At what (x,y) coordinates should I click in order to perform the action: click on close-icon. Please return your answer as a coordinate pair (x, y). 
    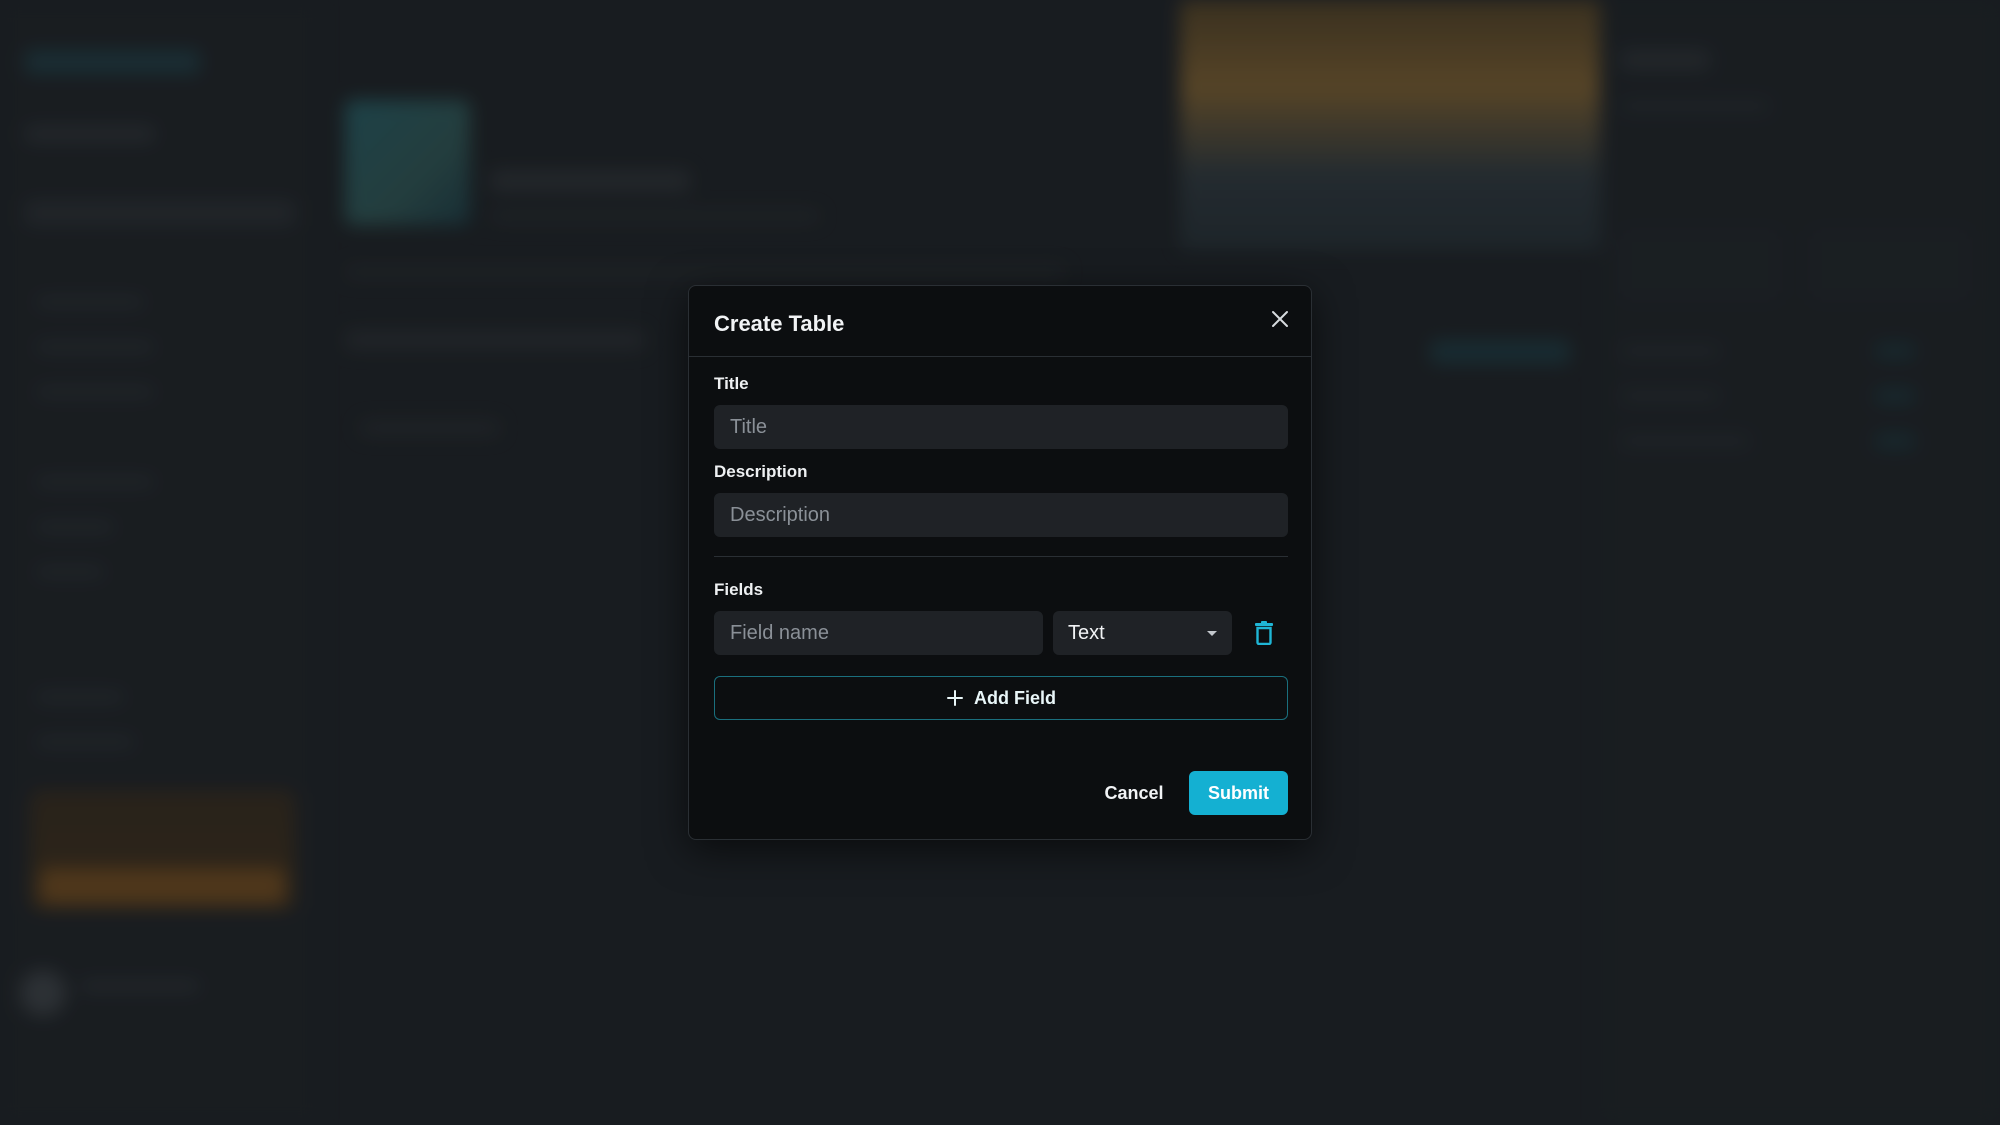
    Looking at the image, I should click on (1280, 319).